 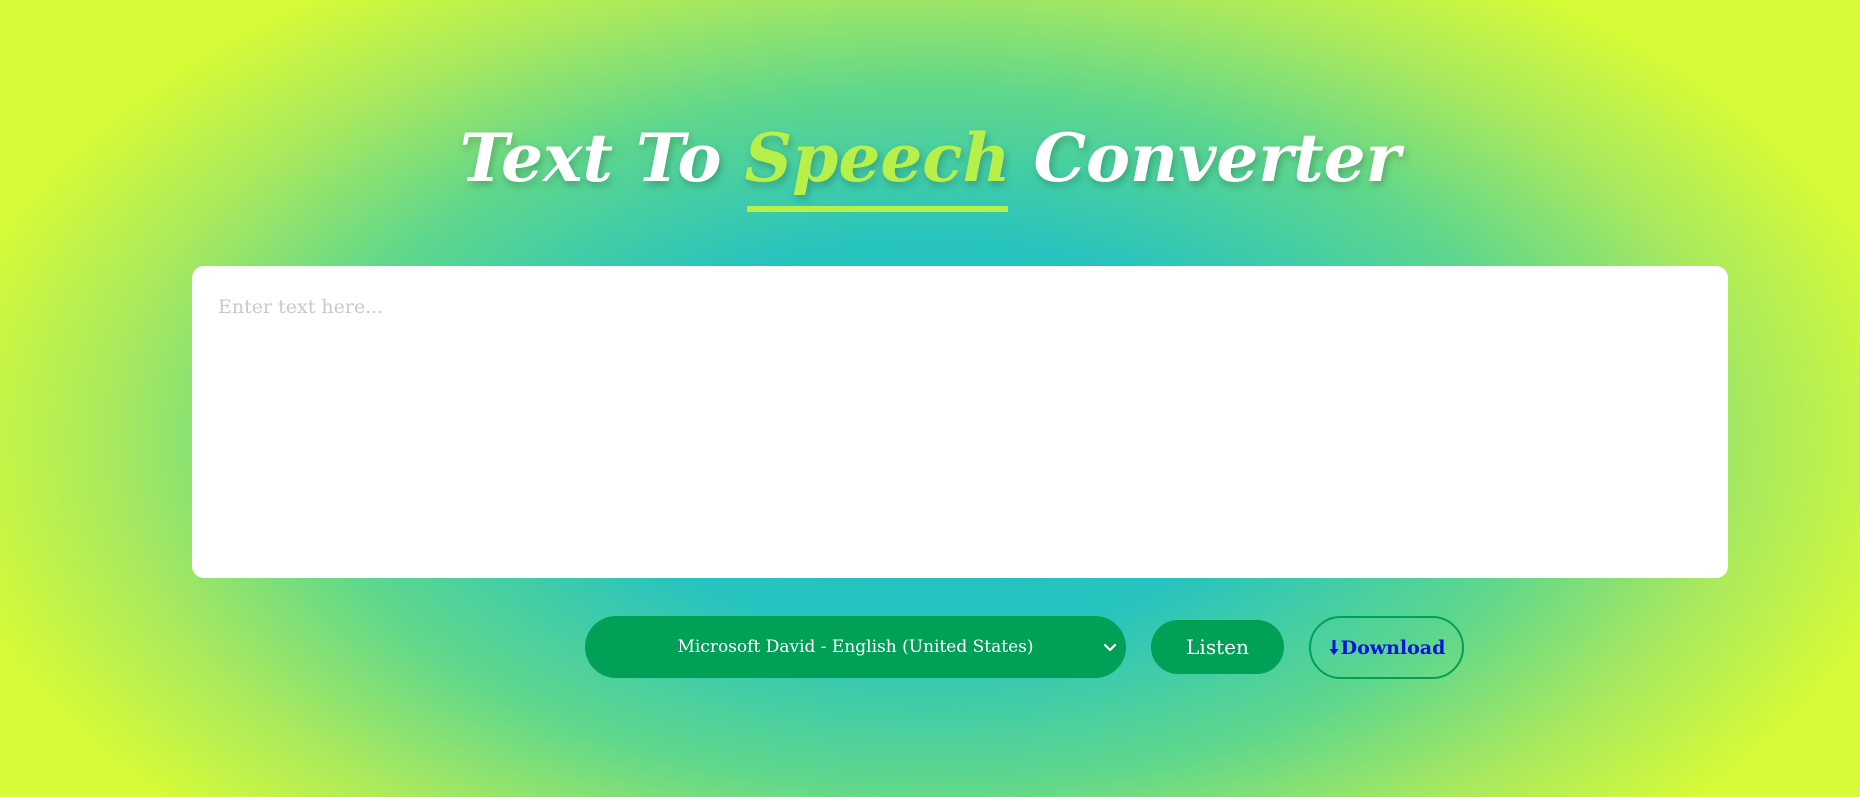 I want to click on page-title: Text To Speech Converter, so click(x=930, y=162).